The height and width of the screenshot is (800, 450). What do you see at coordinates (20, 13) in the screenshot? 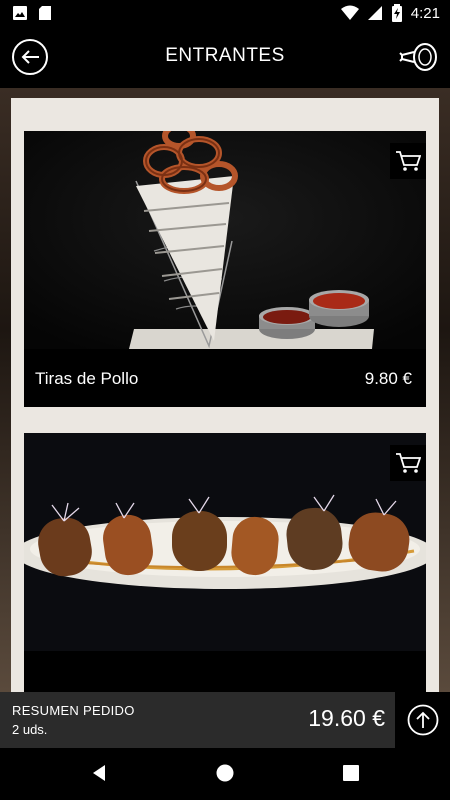
I see `image-notification-icon` at bounding box center [20, 13].